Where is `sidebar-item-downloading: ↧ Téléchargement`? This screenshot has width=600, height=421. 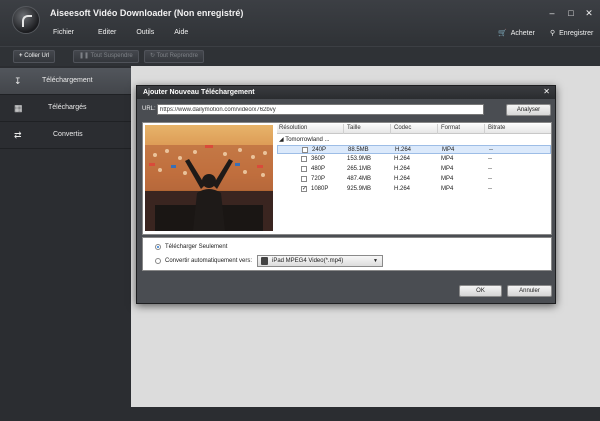 sidebar-item-downloading: ↧ Téléchargement is located at coordinates (65, 81).